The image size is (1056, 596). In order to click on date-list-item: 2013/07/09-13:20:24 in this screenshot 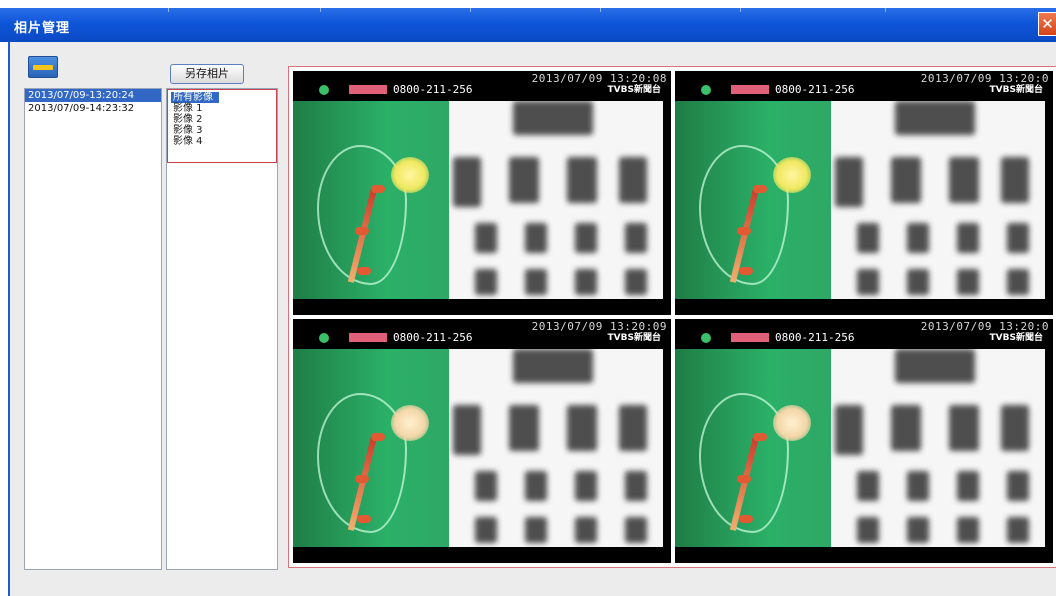, I will do `click(93, 95)`.